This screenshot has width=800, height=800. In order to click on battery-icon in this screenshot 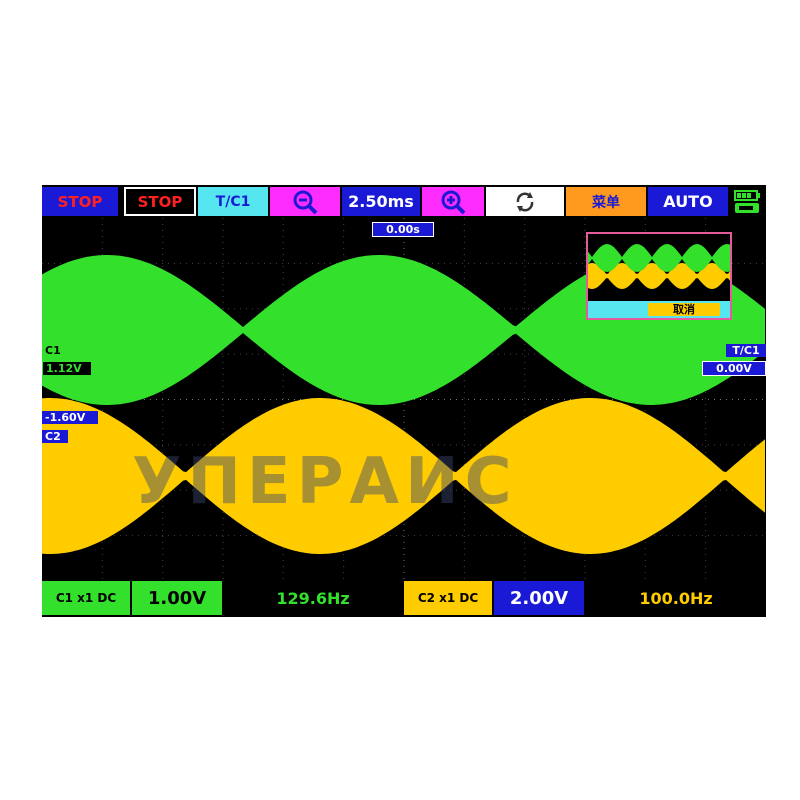, I will do `click(747, 201)`.